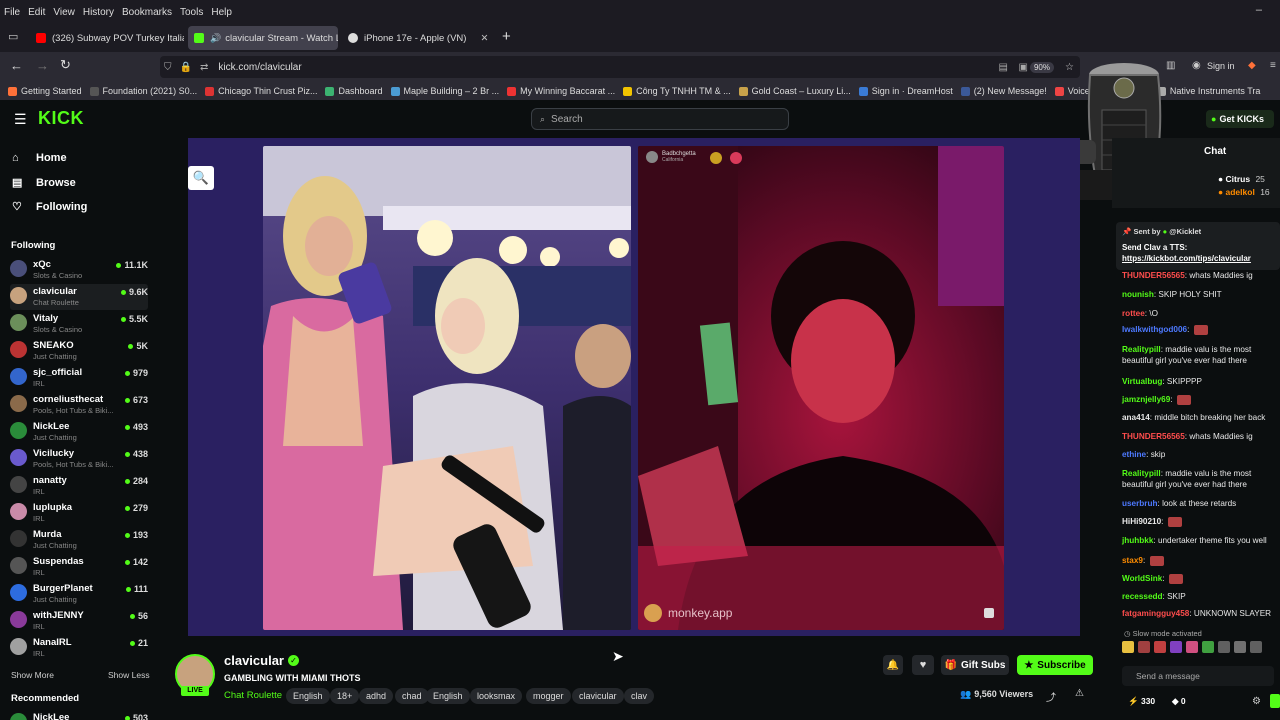  Describe the element at coordinates (204, 67) in the screenshot. I see `permissions-icon: ⇄` at that location.